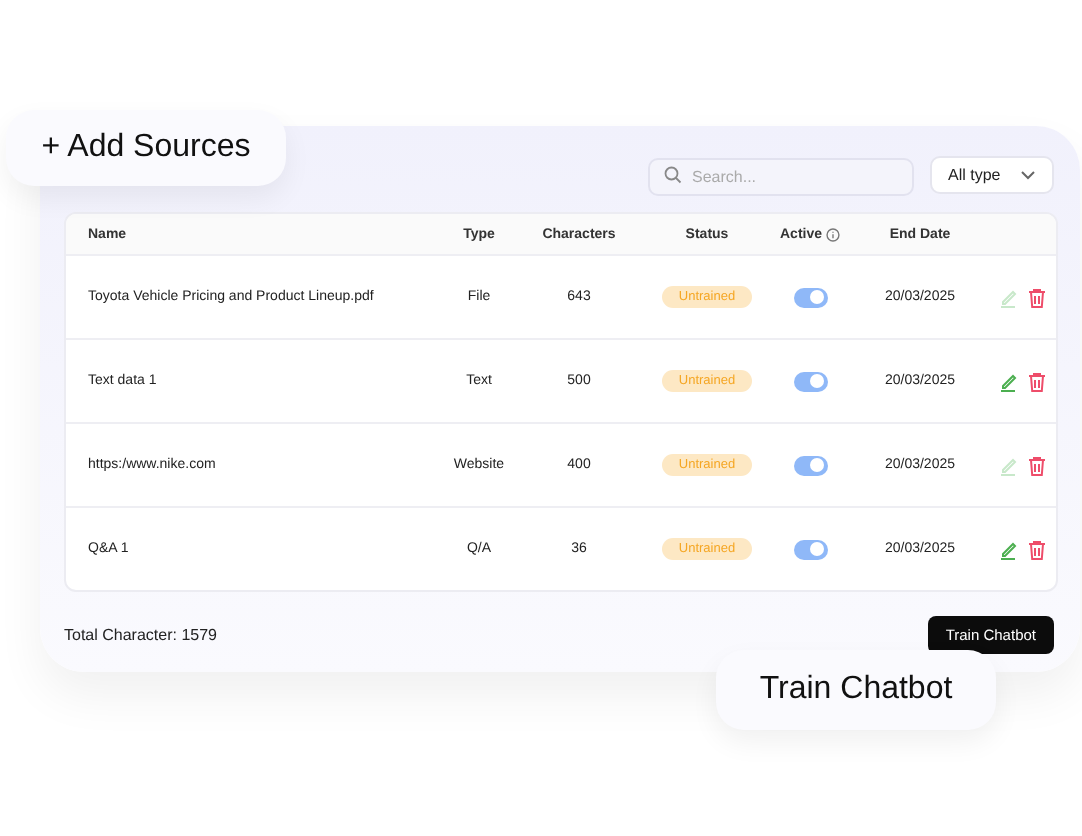  What do you see at coordinates (856, 690) in the screenshot?
I see `train-chatbot-callout: Train Chatbot` at bounding box center [856, 690].